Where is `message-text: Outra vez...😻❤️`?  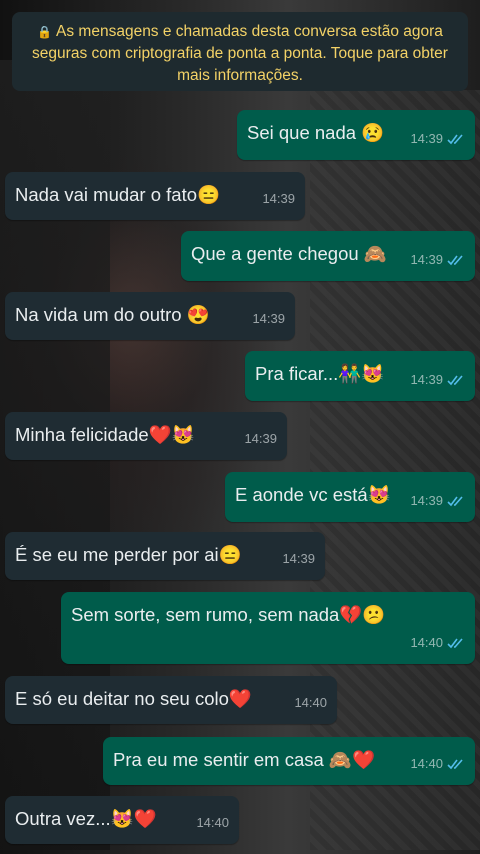 message-text: Outra vez...😻❤️ is located at coordinates (86, 818).